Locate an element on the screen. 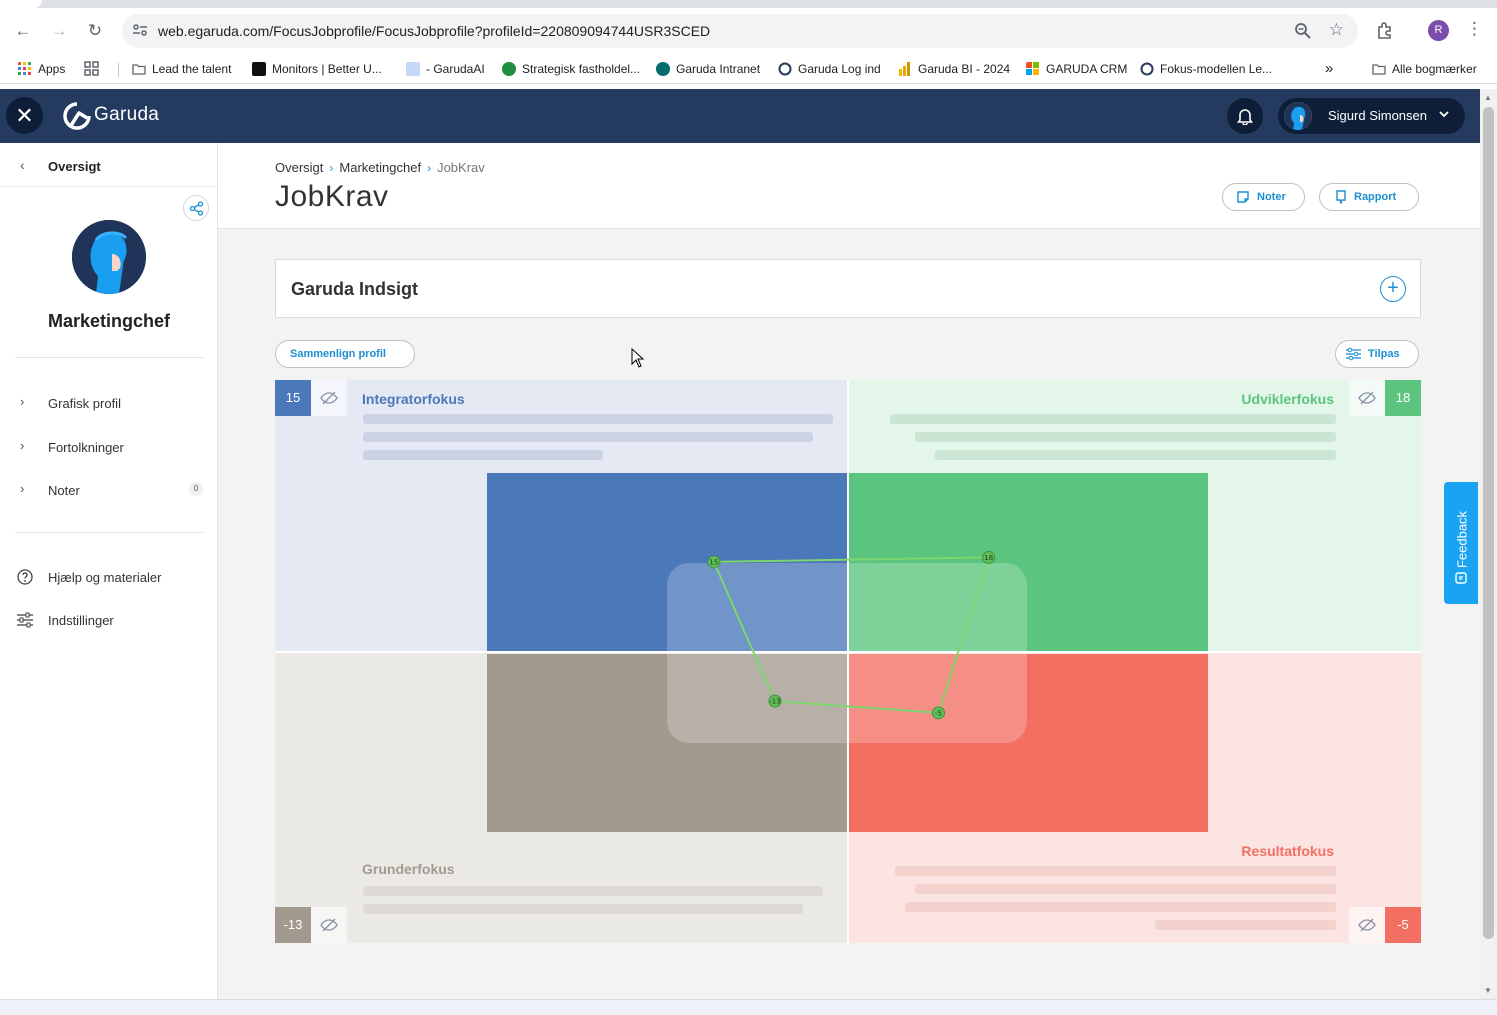  focus-point-label: -13 is located at coordinates (774, 702).